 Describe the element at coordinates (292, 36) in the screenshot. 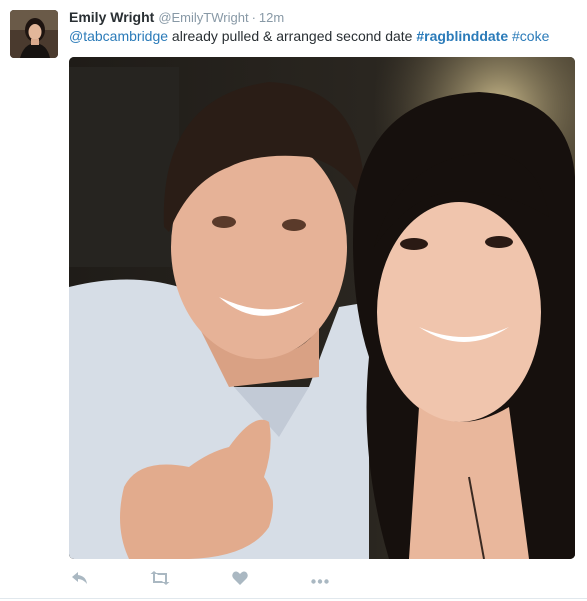

I see `tweet-body-text: already pulled & arranged second date` at that location.